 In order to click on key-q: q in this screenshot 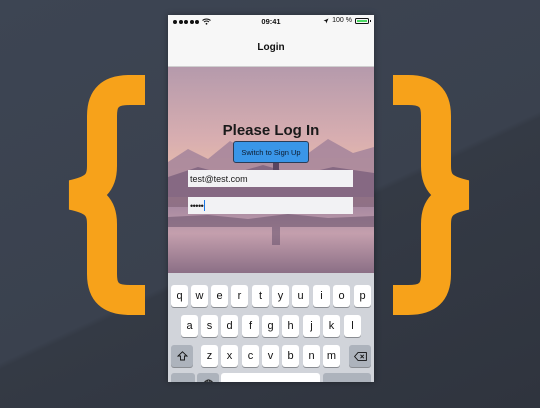, I will do `click(179, 296)`.